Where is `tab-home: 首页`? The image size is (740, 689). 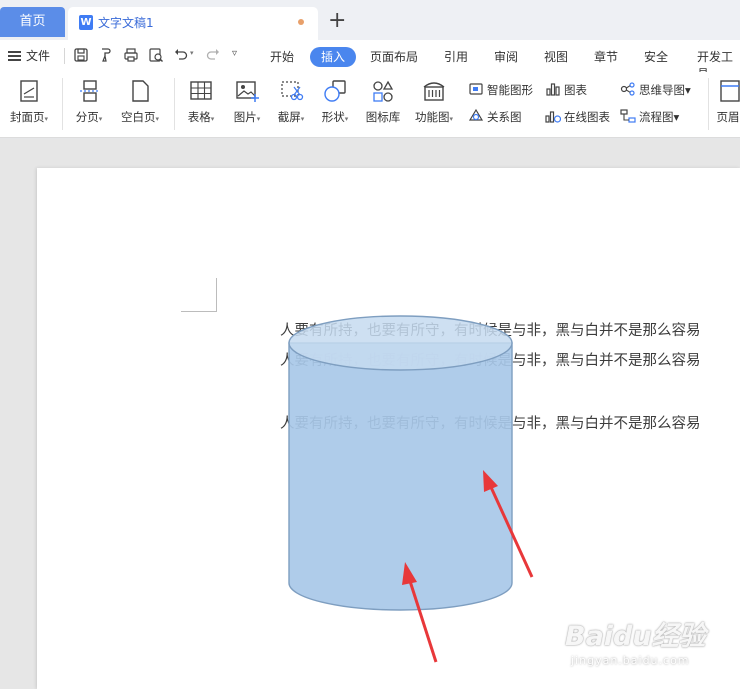
tab-home: 首页 is located at coordinates (32, 22).